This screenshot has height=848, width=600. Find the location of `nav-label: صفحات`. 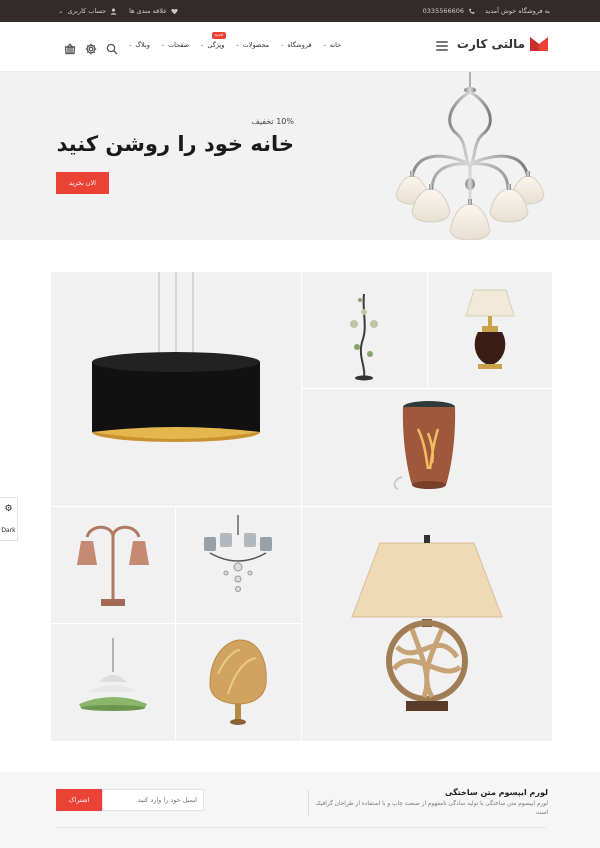

nav-label: صفحات is located at coordinates (179, 45).